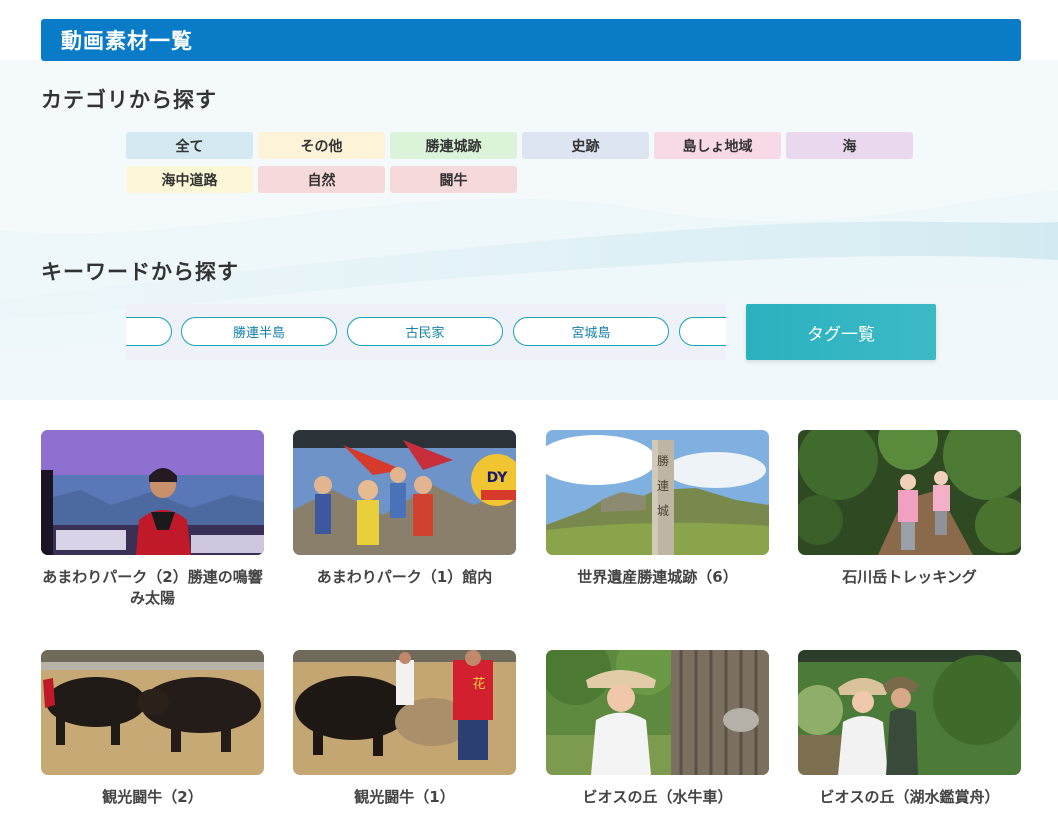  I want to click on video-title: あまわりパーク（2）勝連の鳴響み太陽, so click(152, 588).